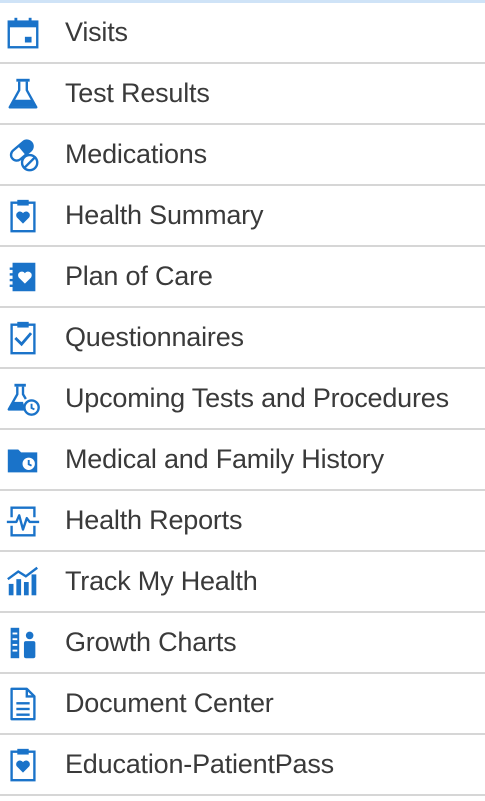 This screenshot has width=485, height=801. Describe the element at coordinates (242, 277) in the screenshot. I see `menu-item-plan-of-care: Plan of Care` at that location.